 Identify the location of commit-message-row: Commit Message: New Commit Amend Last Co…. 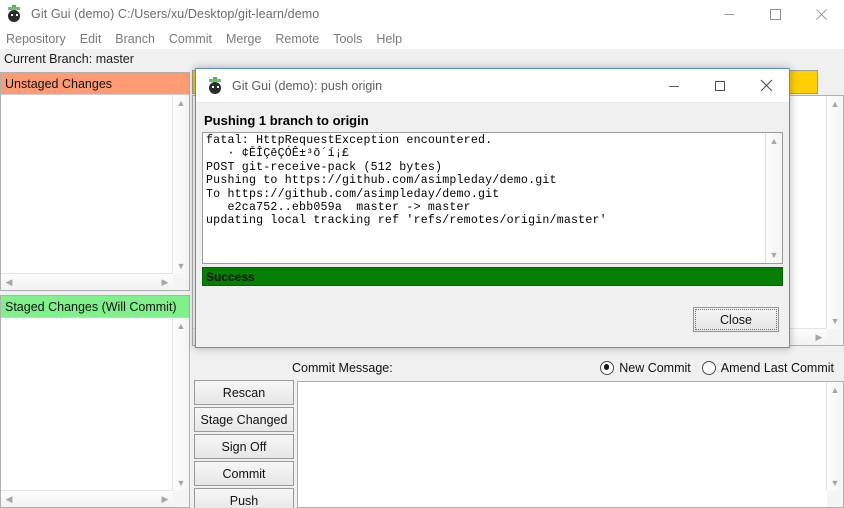
(518, 368).